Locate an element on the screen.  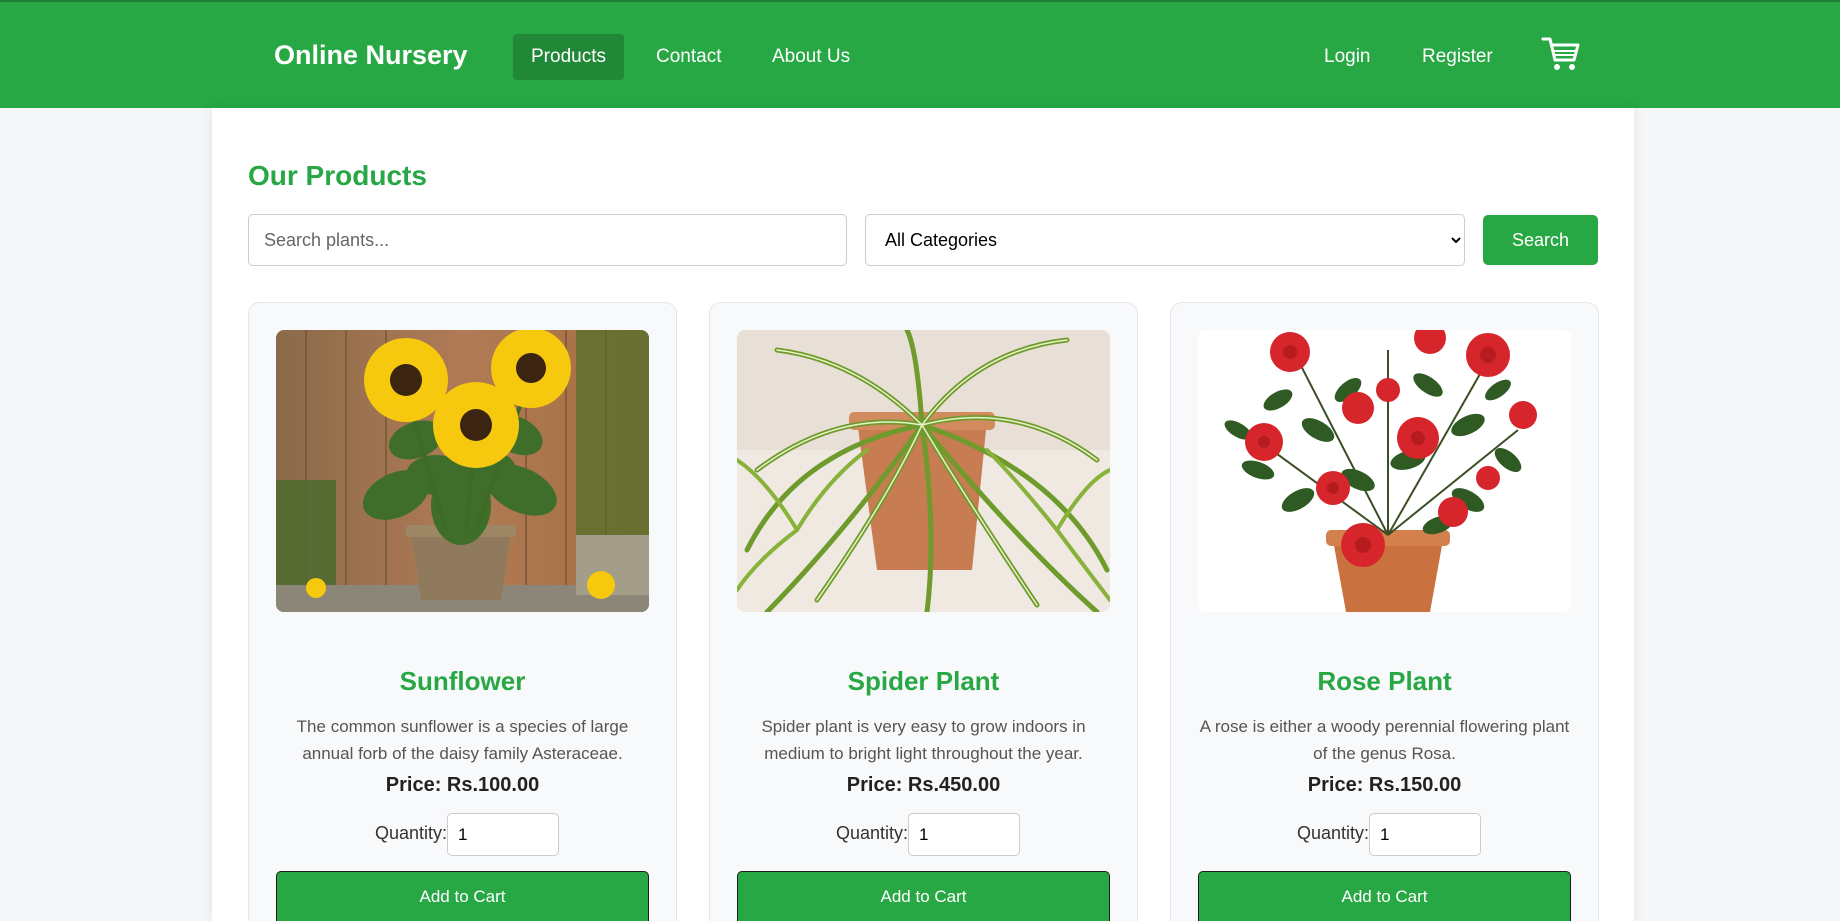
product-name: Sunflower is located at coordinates (462, 681).